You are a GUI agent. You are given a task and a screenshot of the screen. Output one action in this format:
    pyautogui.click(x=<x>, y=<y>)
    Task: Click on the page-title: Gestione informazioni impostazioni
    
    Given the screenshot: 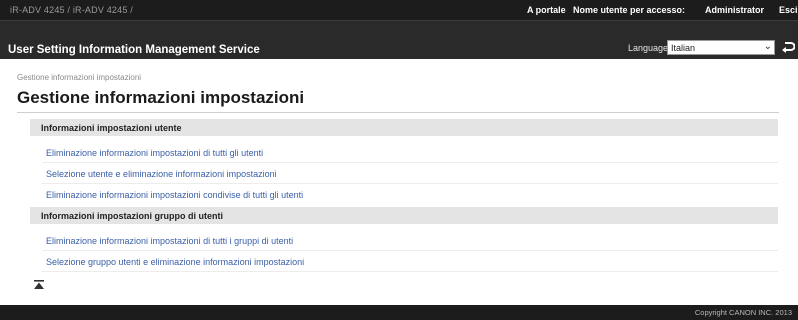 What is the action you would take?
    pyautogui.click(x=161, y=97)
    